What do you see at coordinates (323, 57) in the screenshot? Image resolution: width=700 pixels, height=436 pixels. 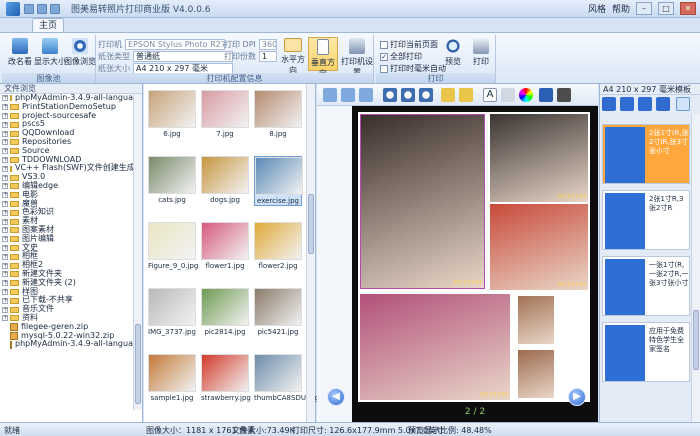 I see `orient-vertical-button: 垂直方向` at bounding box center [323, 57].